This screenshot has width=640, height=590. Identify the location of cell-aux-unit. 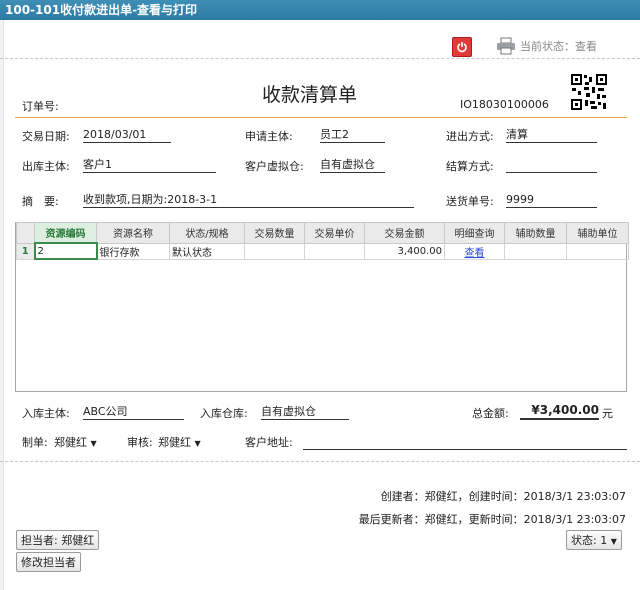
(597, 251).